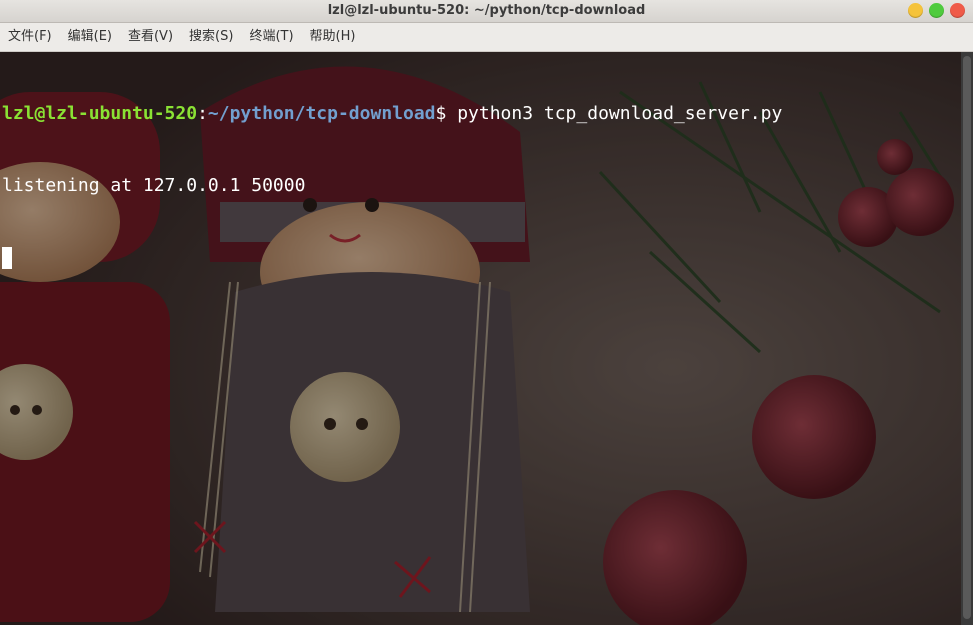 The image size is (973, 625). Describe the element at coordinates (620, 113) in the screenshot. I see `command-text: python3 tcp_download_server.py` at that location.